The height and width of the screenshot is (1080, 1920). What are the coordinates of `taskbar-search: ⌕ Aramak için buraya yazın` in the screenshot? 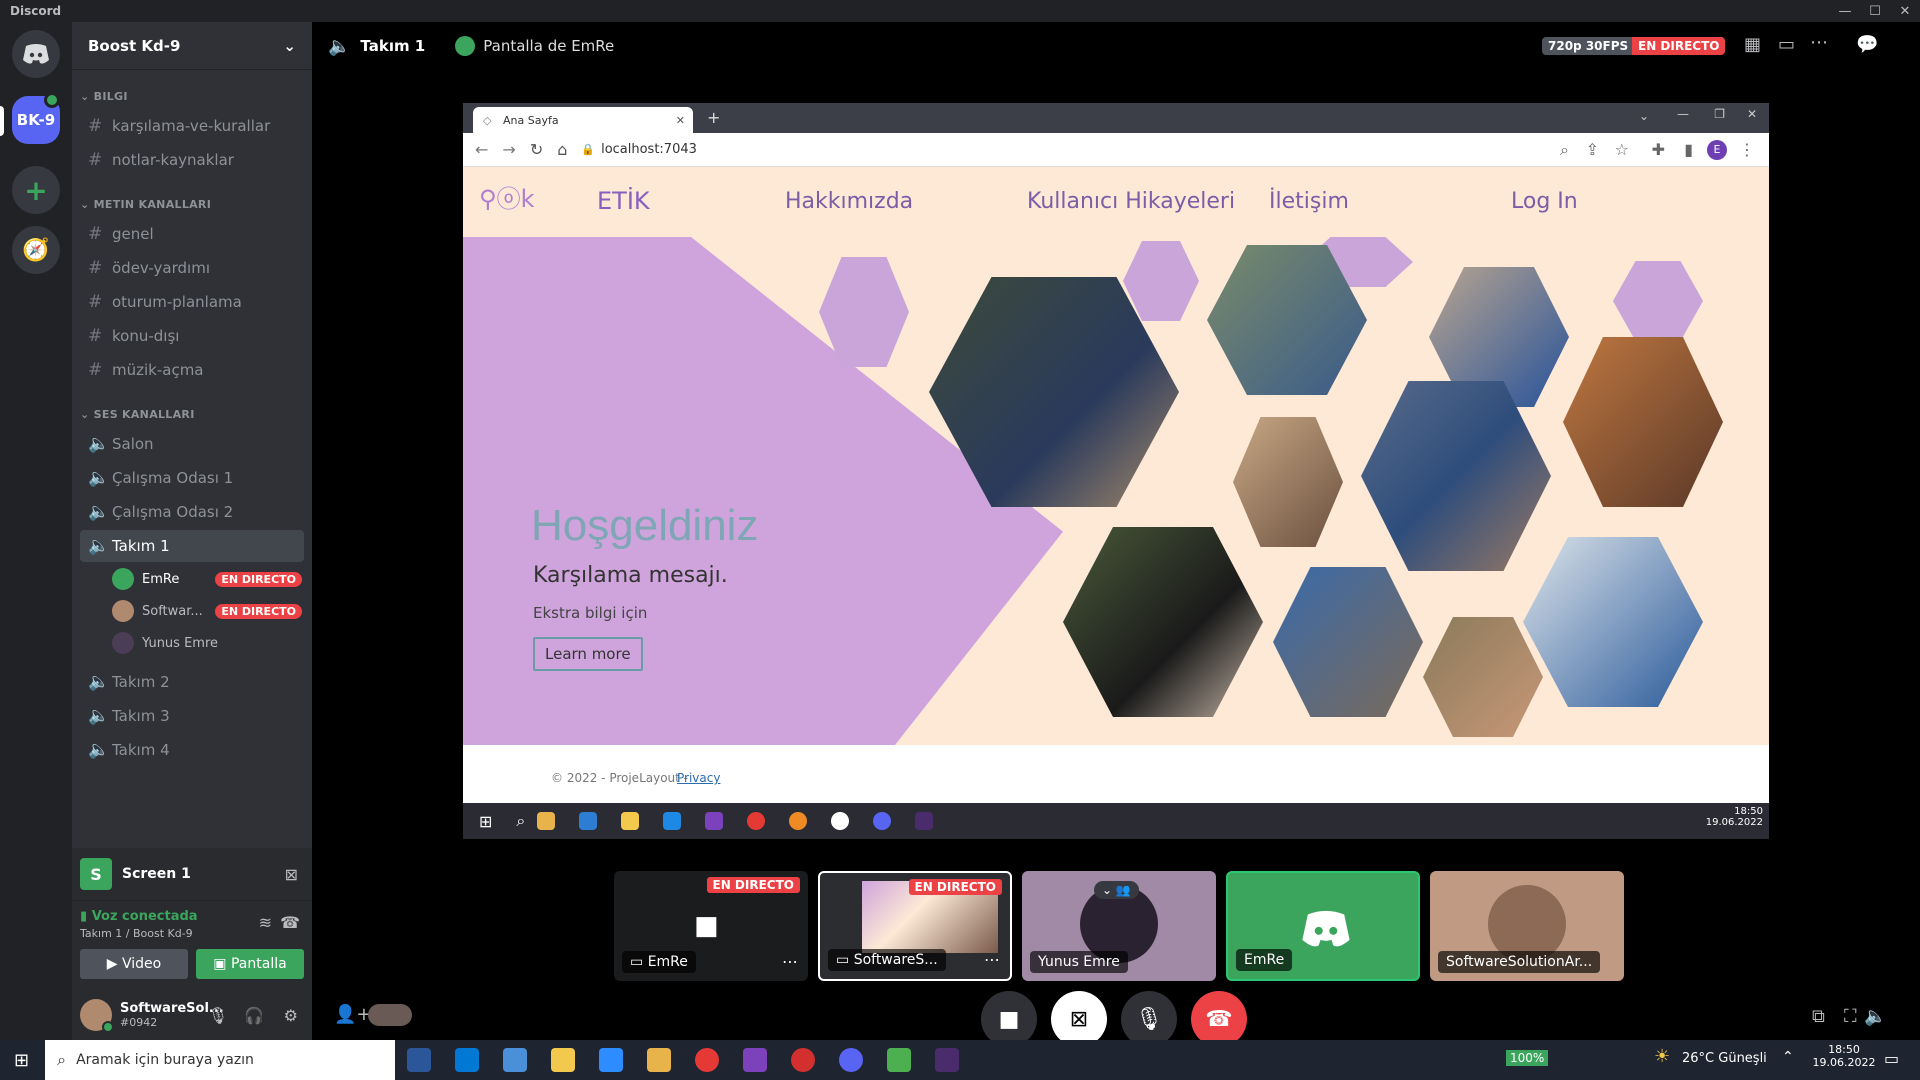 It's located at (220, 1060).